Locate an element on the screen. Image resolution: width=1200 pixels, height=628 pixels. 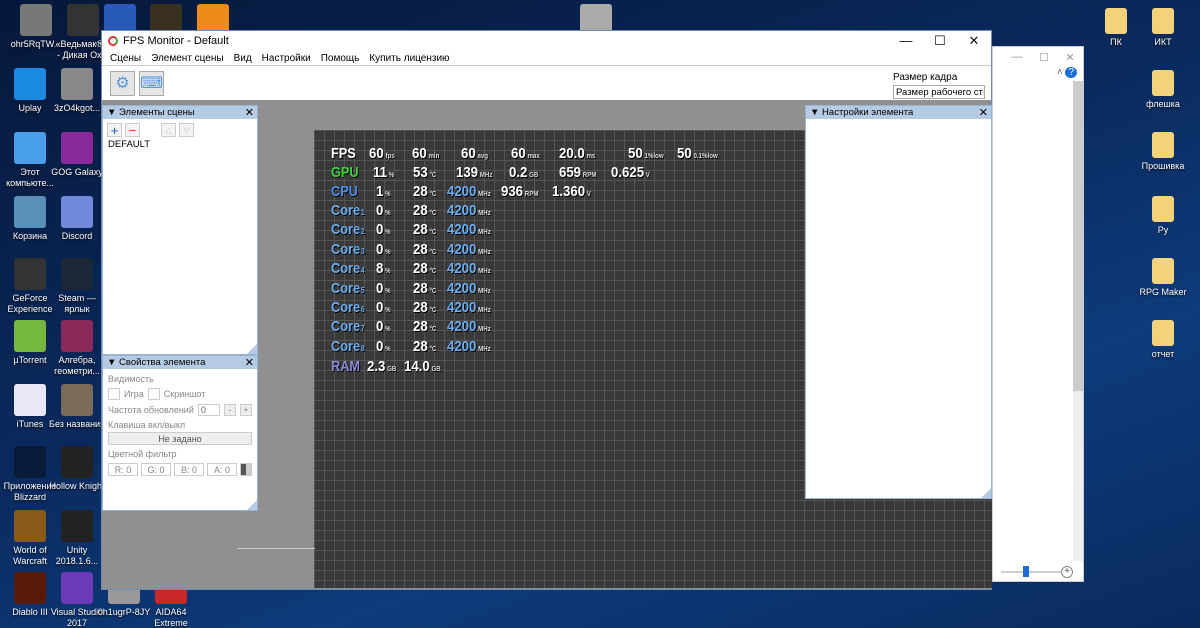
core-index: 7 is located at coordinates (362, 329).